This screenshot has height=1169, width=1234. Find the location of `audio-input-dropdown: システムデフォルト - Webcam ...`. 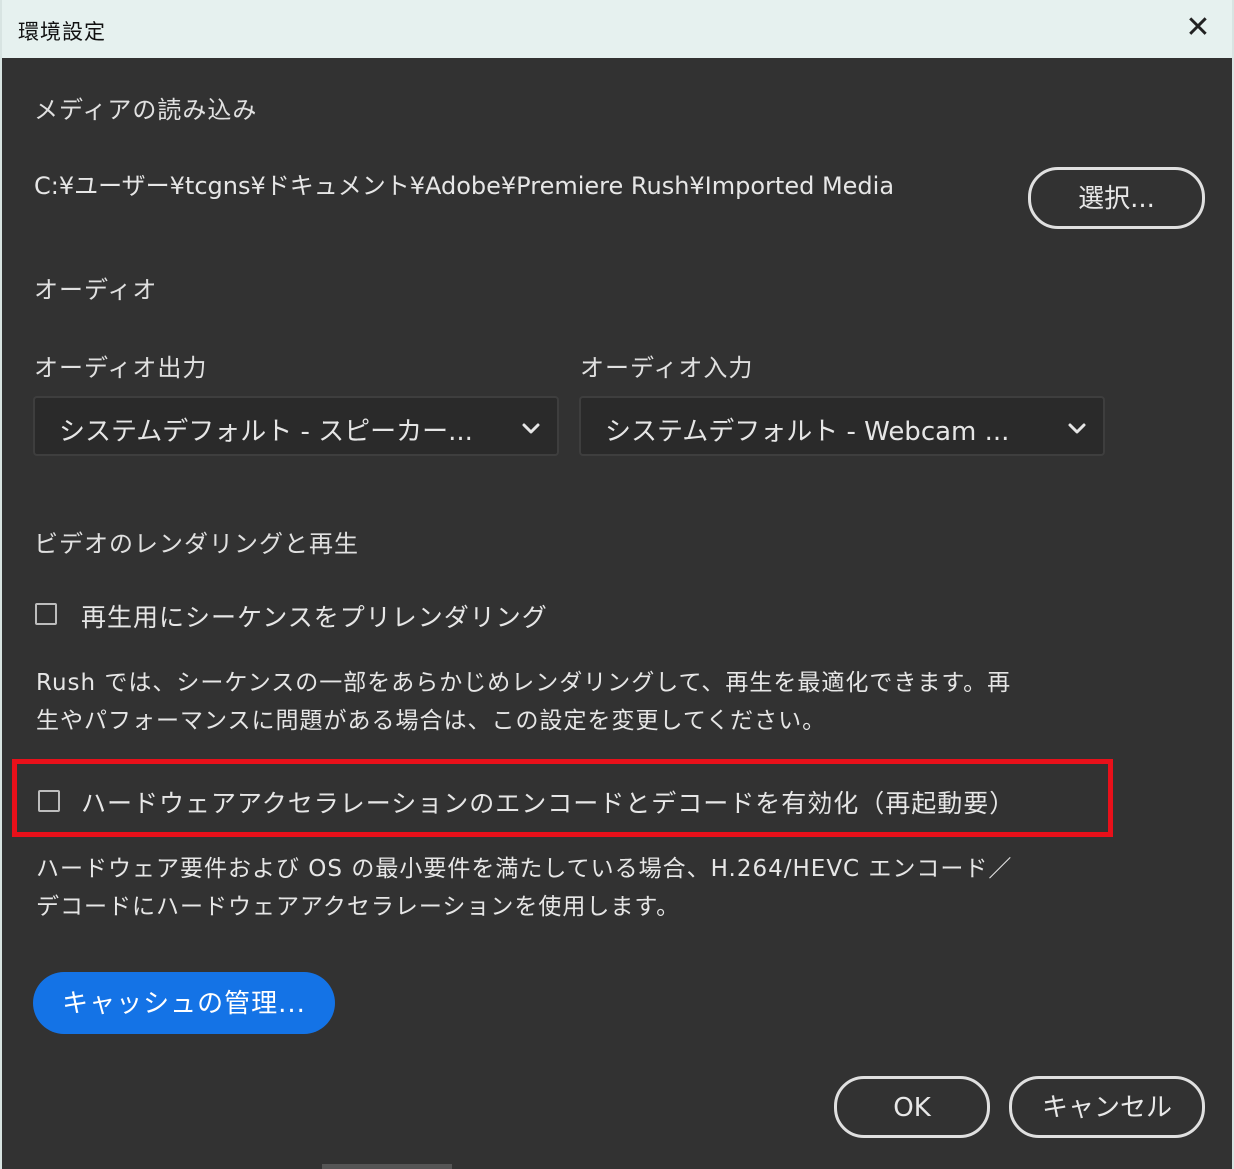

audio-input-dropdown: システムデフォルト - Webcam ... is located at coordinates (842, 426).